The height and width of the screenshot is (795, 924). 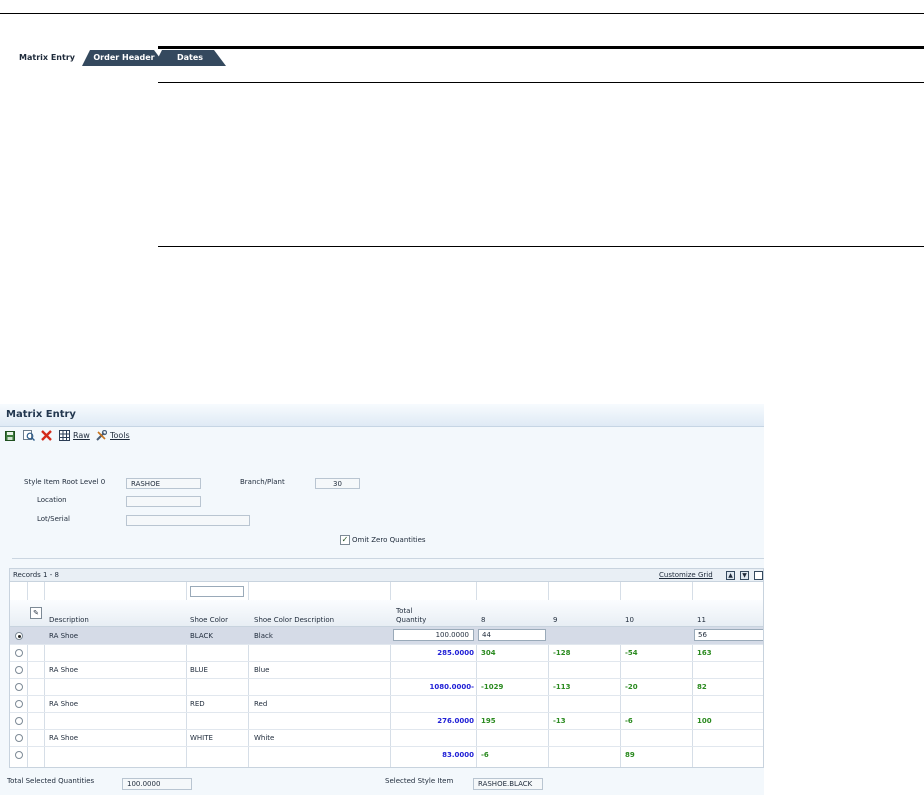 What do you see at coordinates (744, 575) in the screenshot?
I see `arrow-down-icon: ▼` at bounding box center [744, 575].